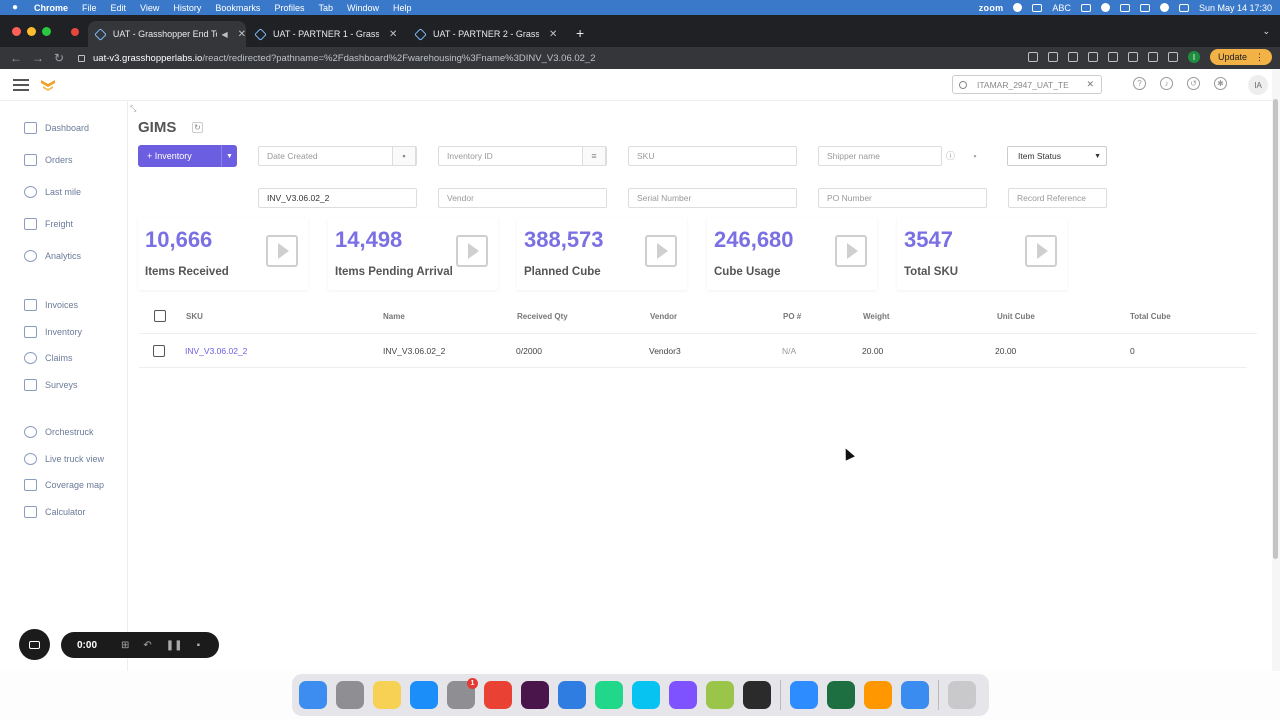 The image size is (1280, 720). Describe the element at coordinates (52, 192) in the screenshot. I see `sidebar-item-last-mile: Last mile` at that location.